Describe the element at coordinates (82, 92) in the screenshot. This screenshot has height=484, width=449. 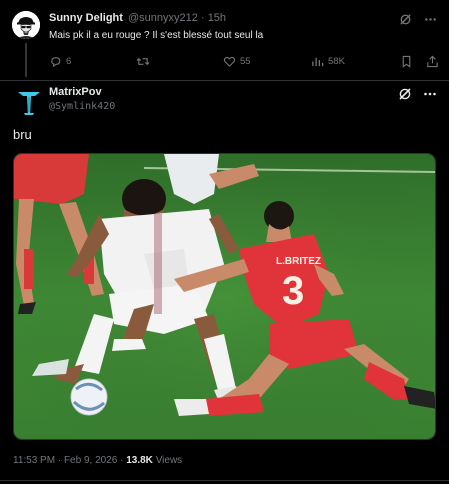
I see `author-name: MatrixPov` at that location.